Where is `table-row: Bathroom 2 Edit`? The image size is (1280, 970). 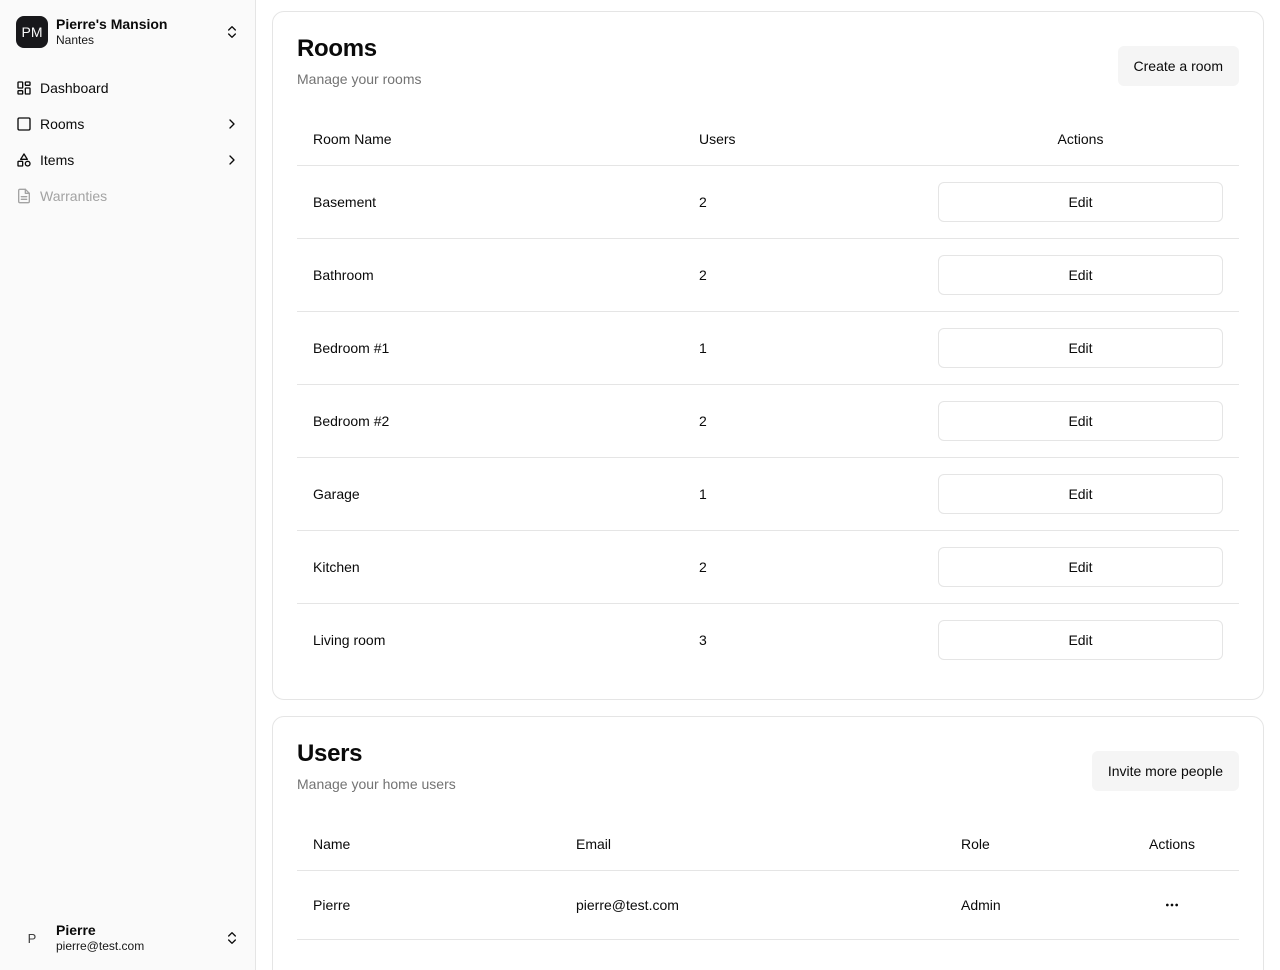
table-row: Bathroom 2 Edit is located at coordinates (768, 275).